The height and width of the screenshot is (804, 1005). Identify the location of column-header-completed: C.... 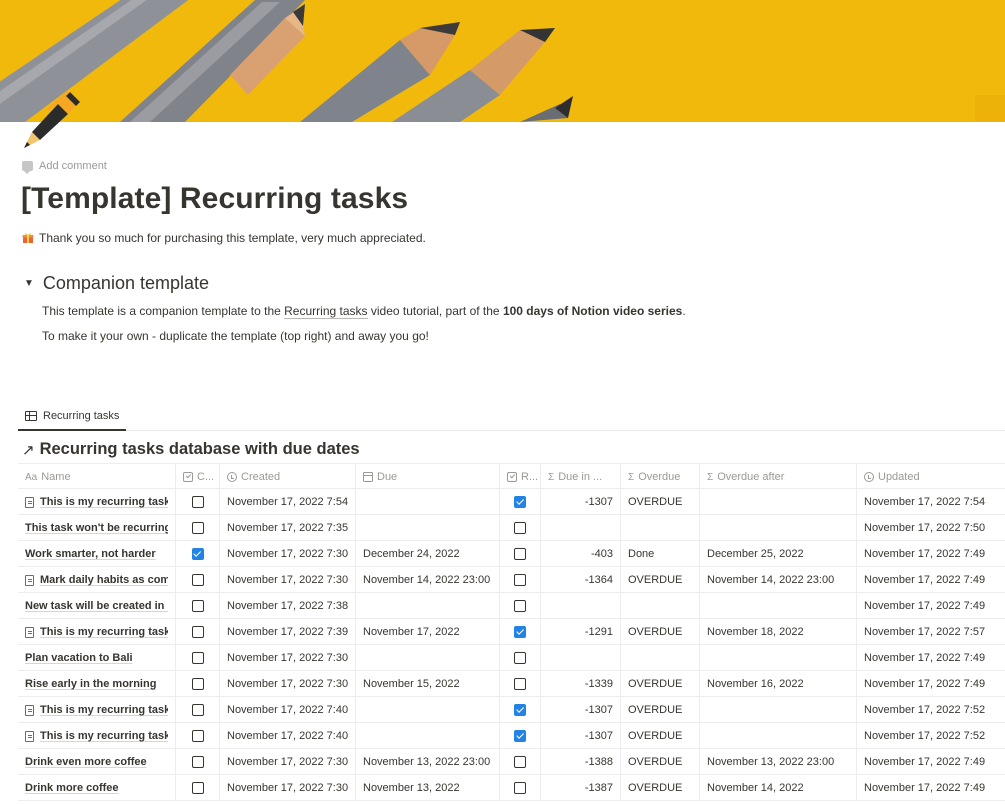
(198, 477).